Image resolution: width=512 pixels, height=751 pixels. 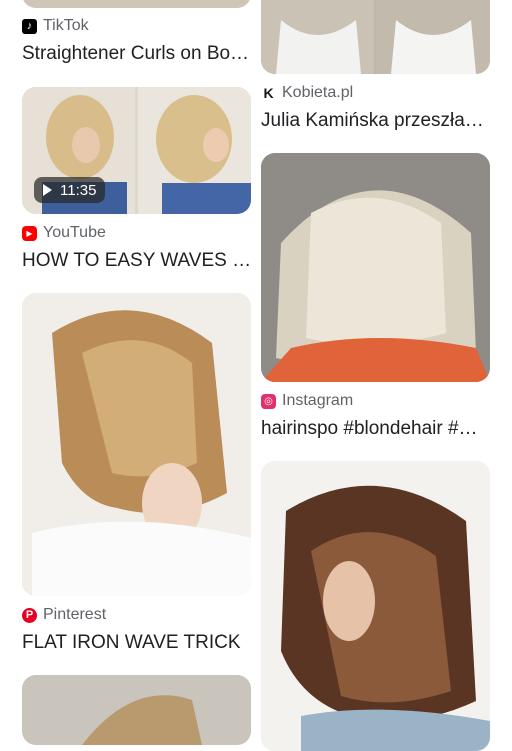 What do you see at coordinates (29, 26) in the screenshot?
I see `tiktok-icon: ♪` at bounding box center [29, 26].